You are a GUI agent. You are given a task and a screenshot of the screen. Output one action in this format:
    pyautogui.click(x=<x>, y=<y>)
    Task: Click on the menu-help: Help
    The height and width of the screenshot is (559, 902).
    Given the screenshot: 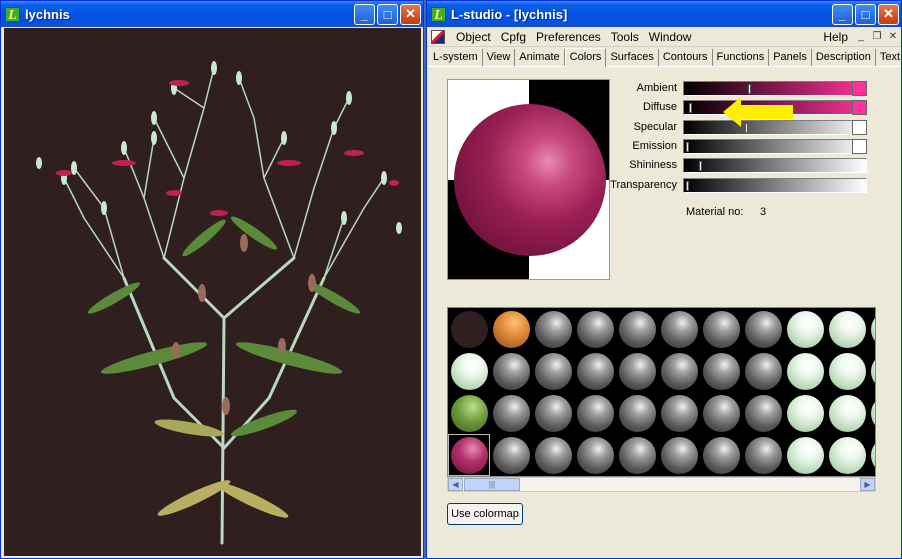 What is the action you would take?
    pyautogui.click(x=835, y=37)
    